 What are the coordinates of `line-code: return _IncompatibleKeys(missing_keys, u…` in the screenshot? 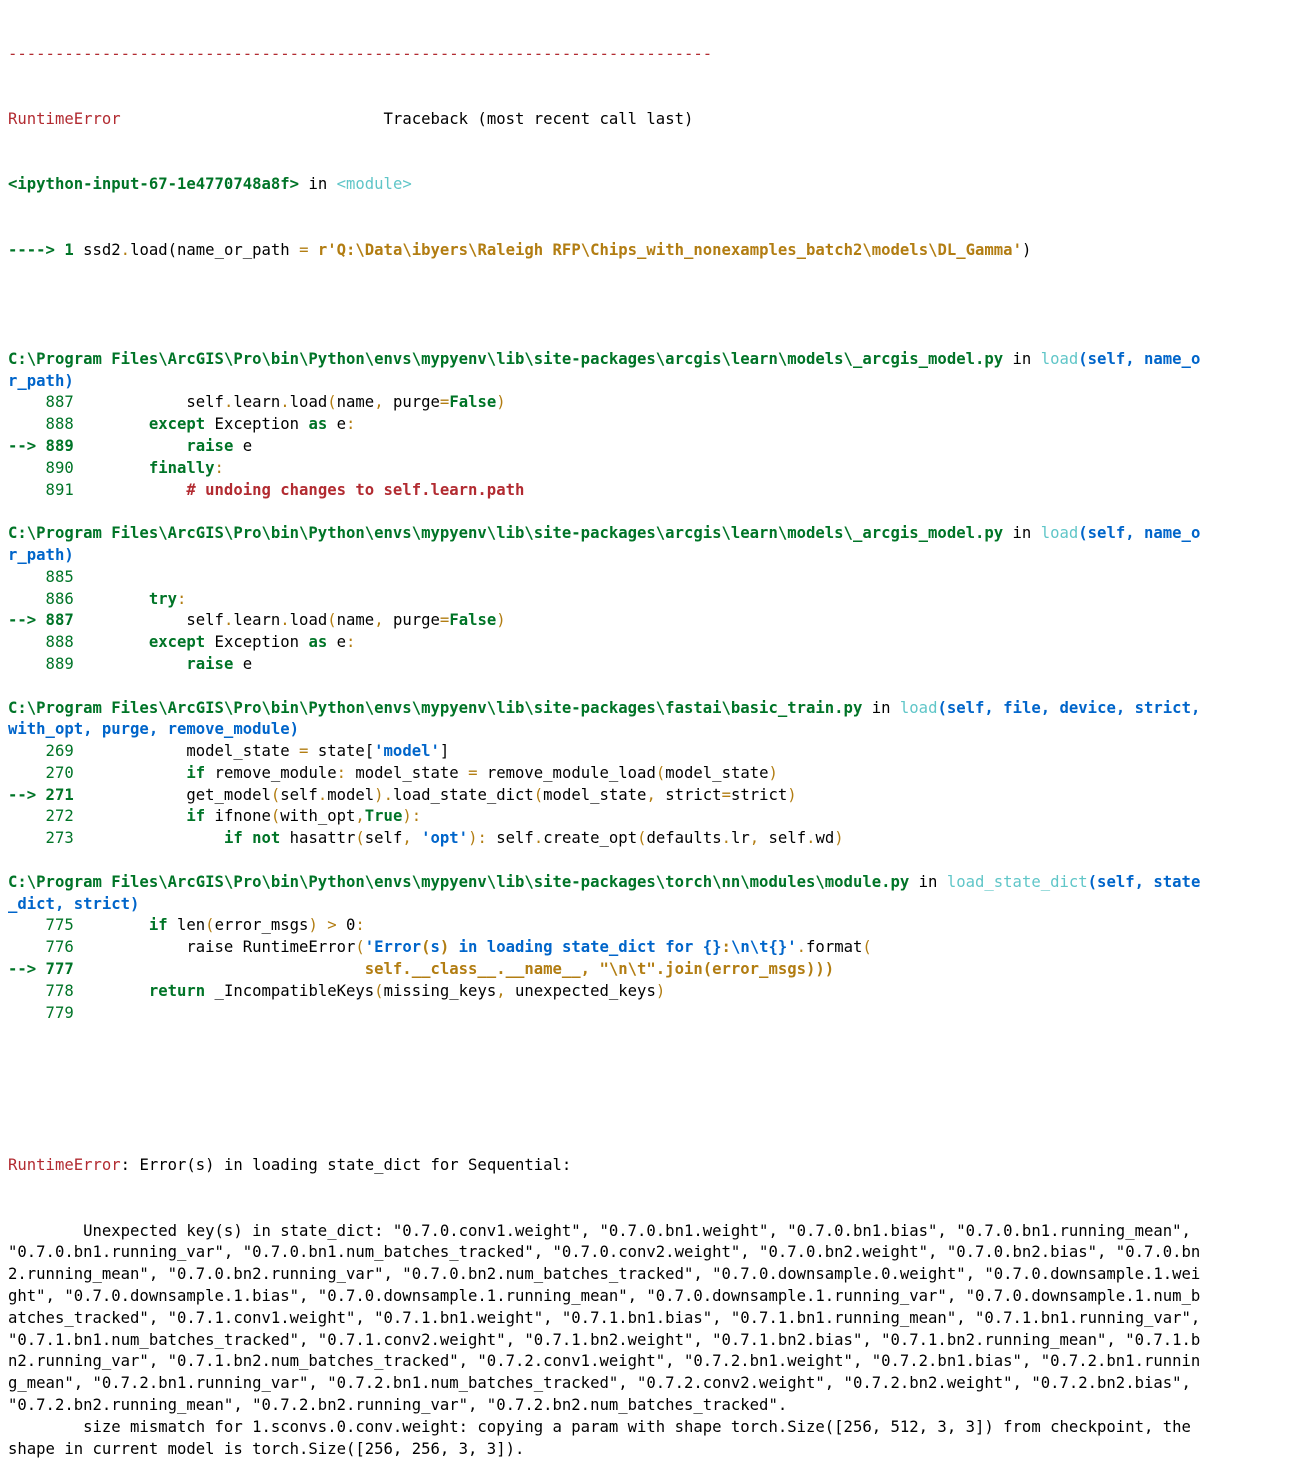 It's located at (407, 990).